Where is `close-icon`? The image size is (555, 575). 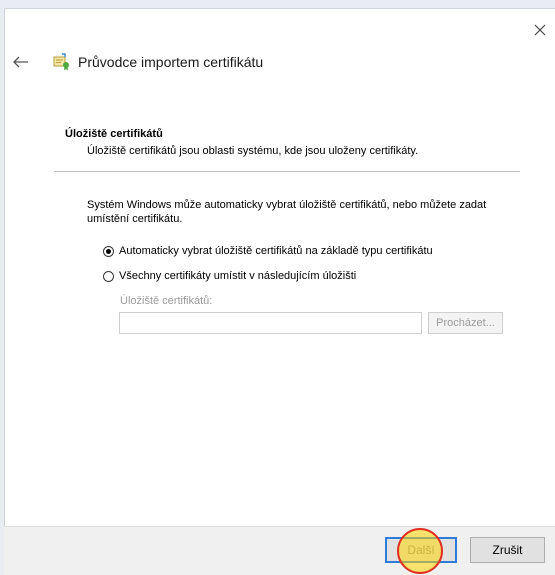
close-icon is located at coordinates (540, 30).